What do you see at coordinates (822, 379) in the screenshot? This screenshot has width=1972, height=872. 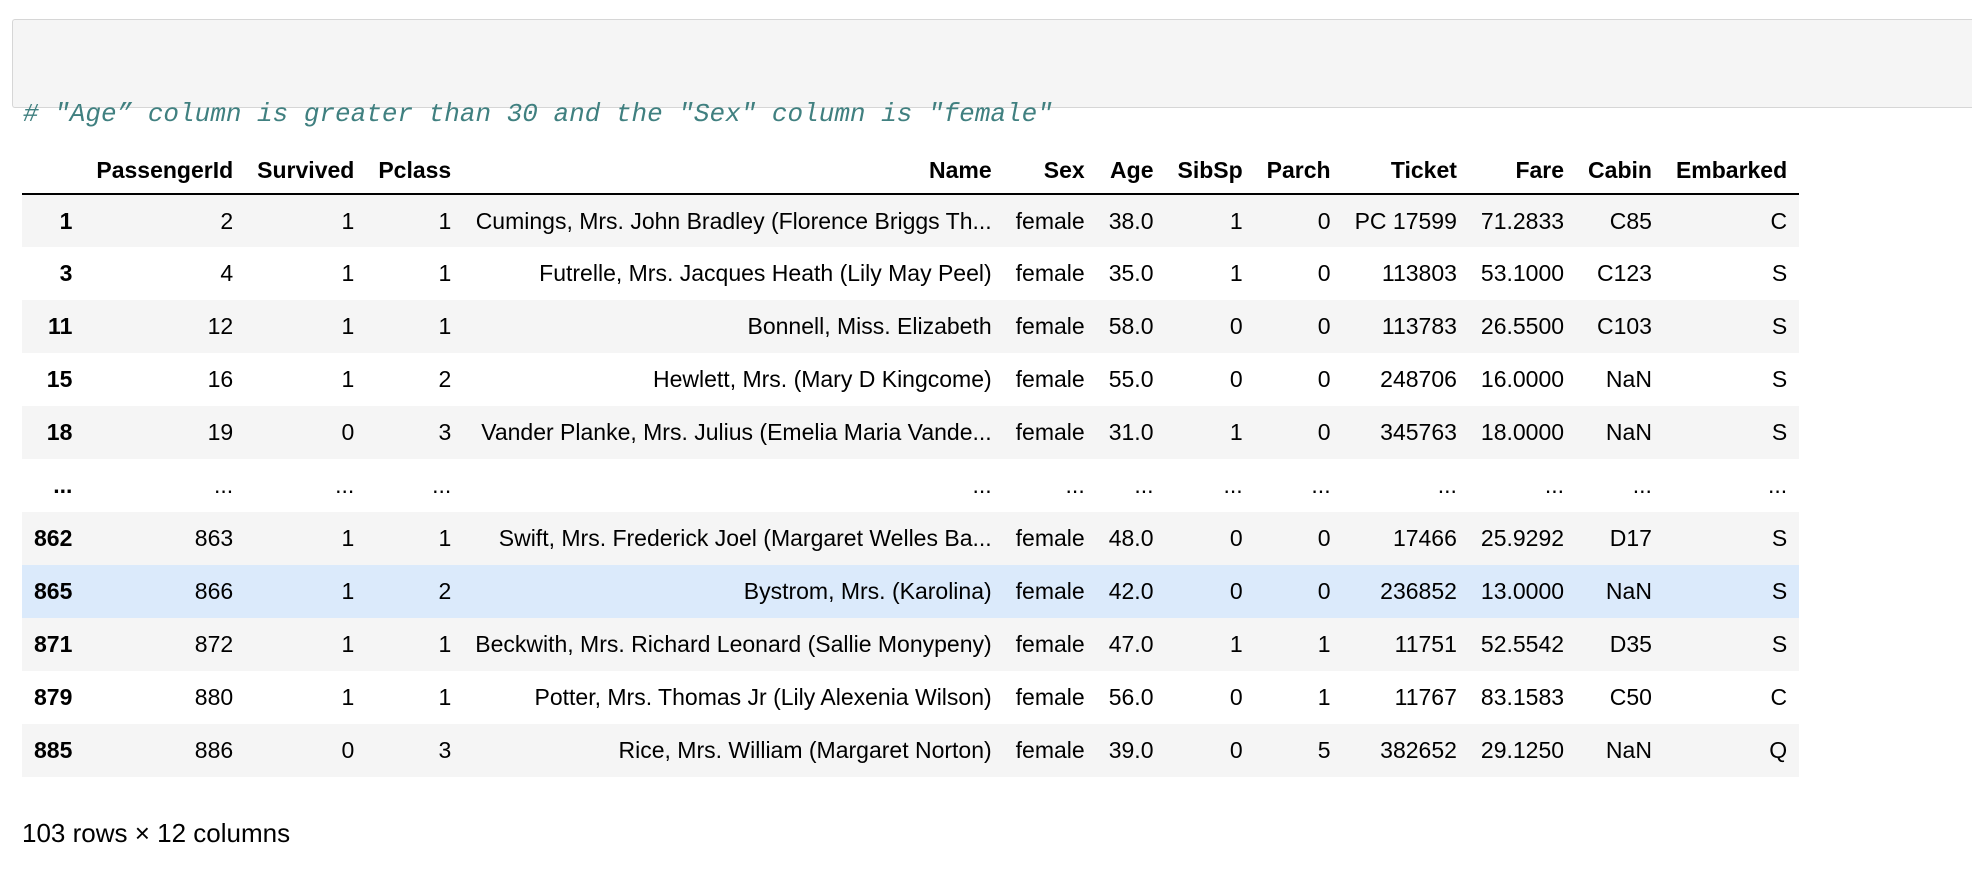 I see `cell-name: Hewlett, Mrs. (Mary D Kingcome)` at bounding box center [822, 379].